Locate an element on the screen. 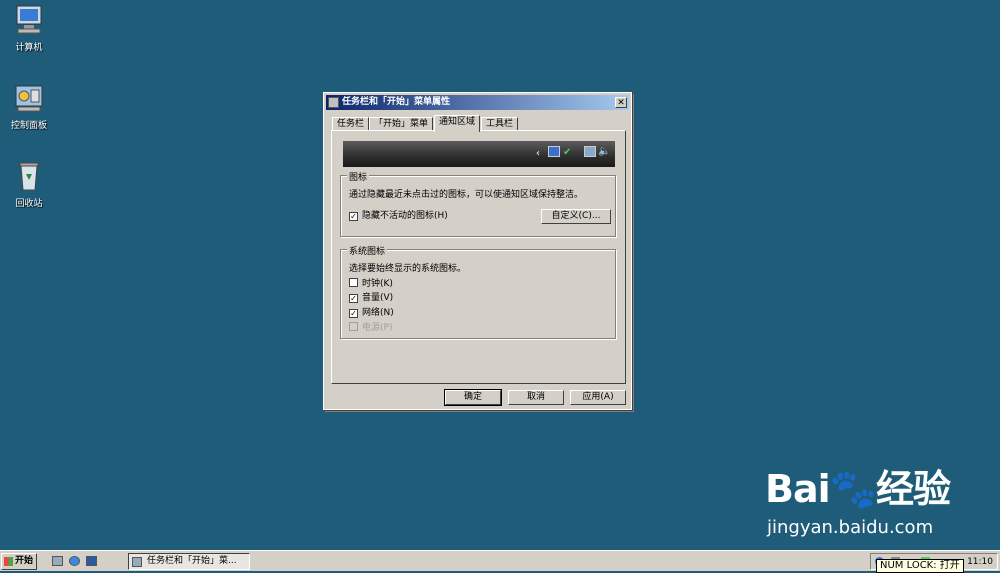 The width and height of the screenshot is (1000, 573). display-icon is located at coordinates (554, 151).